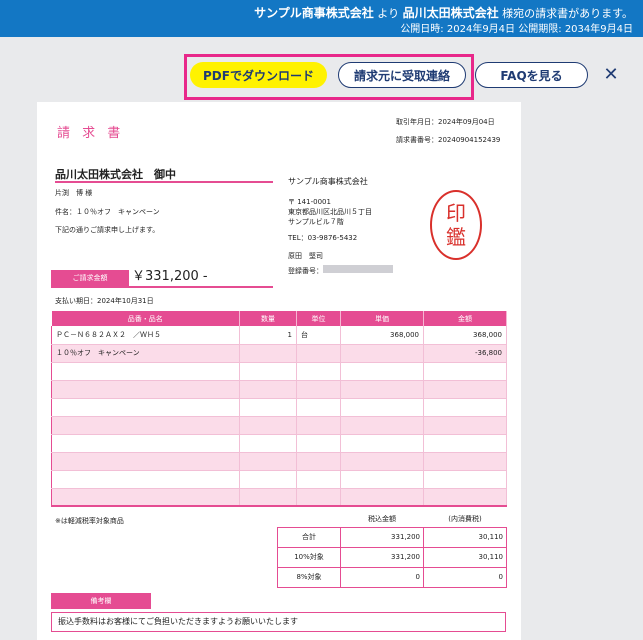  I want to click on cell-amount: 368,000, so click(465, 335).